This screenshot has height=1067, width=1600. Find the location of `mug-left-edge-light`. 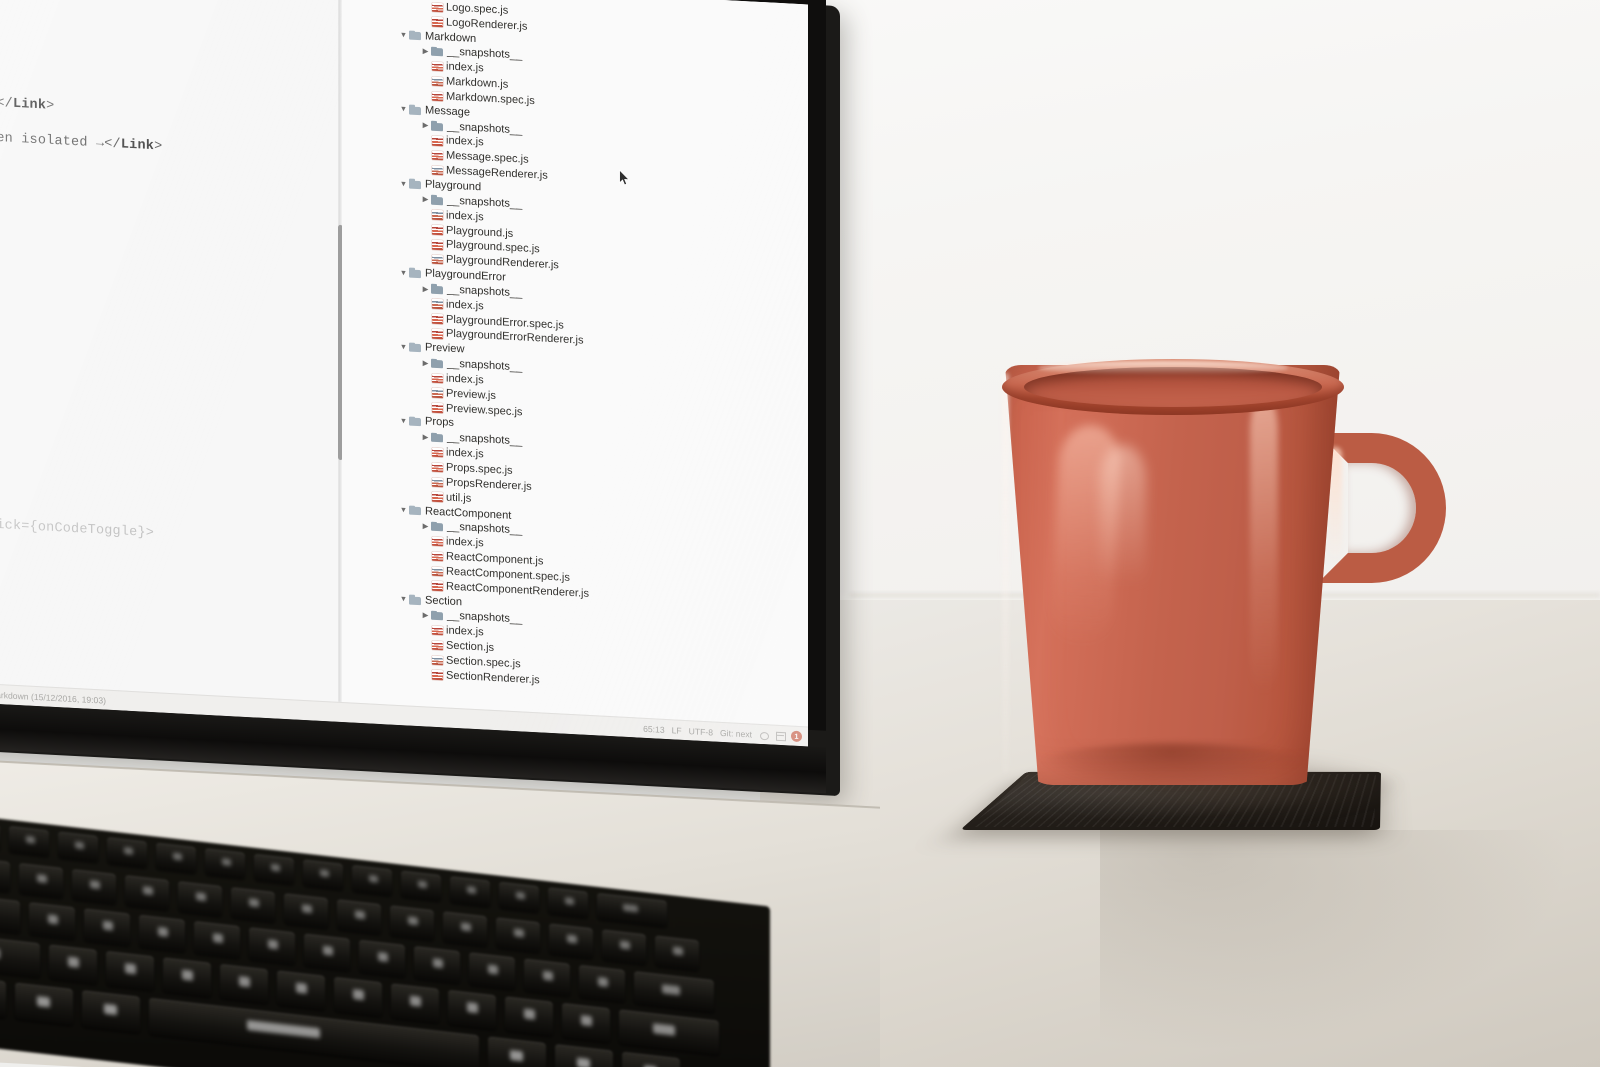

mug-left-edge-light is located at coordinates (1005, 573).